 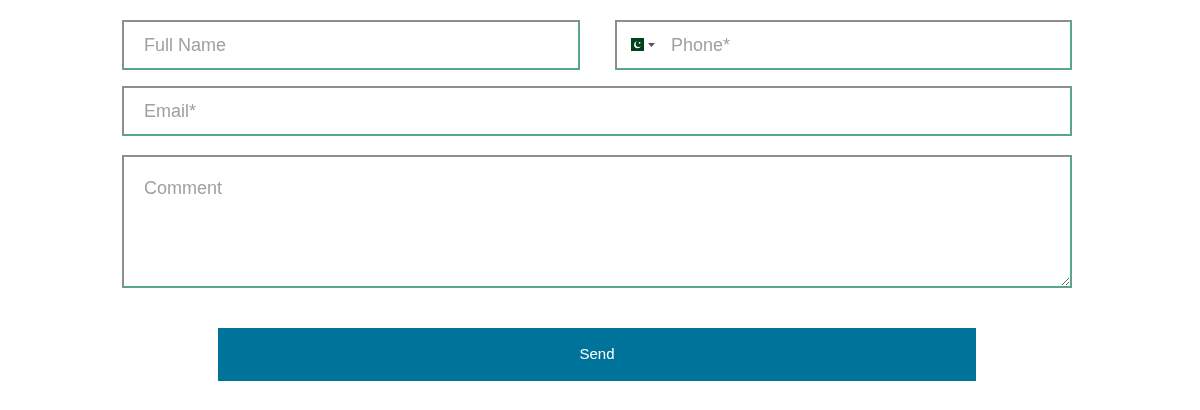 I want to click on send-button: Send, so click(x=597, y=354).